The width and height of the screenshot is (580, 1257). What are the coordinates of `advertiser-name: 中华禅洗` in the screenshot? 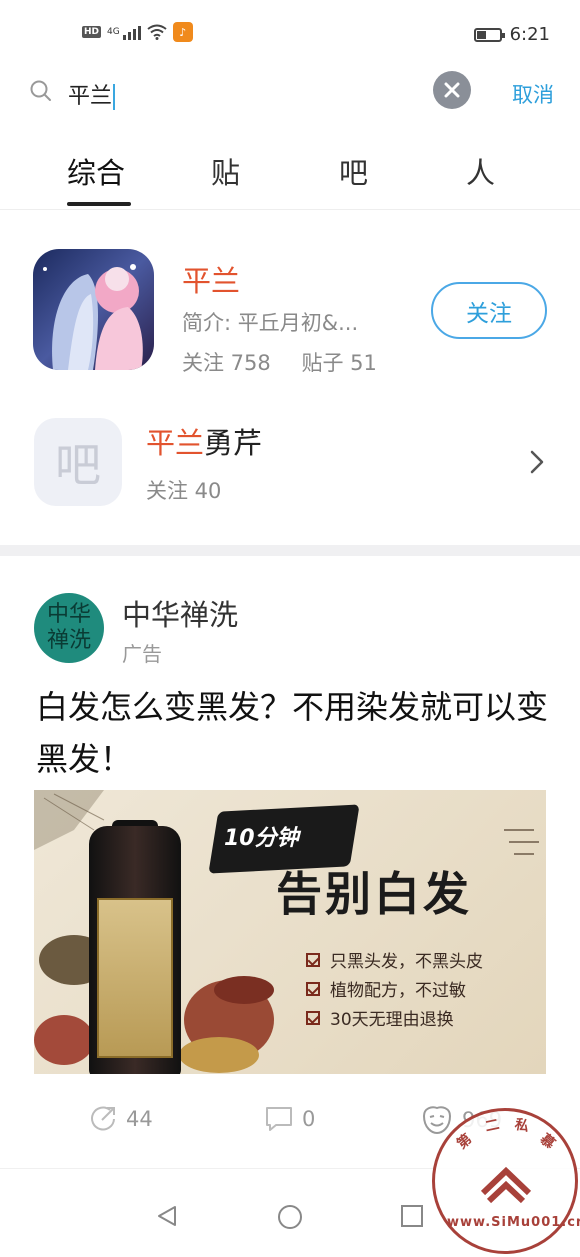 It's located at (180, 613).